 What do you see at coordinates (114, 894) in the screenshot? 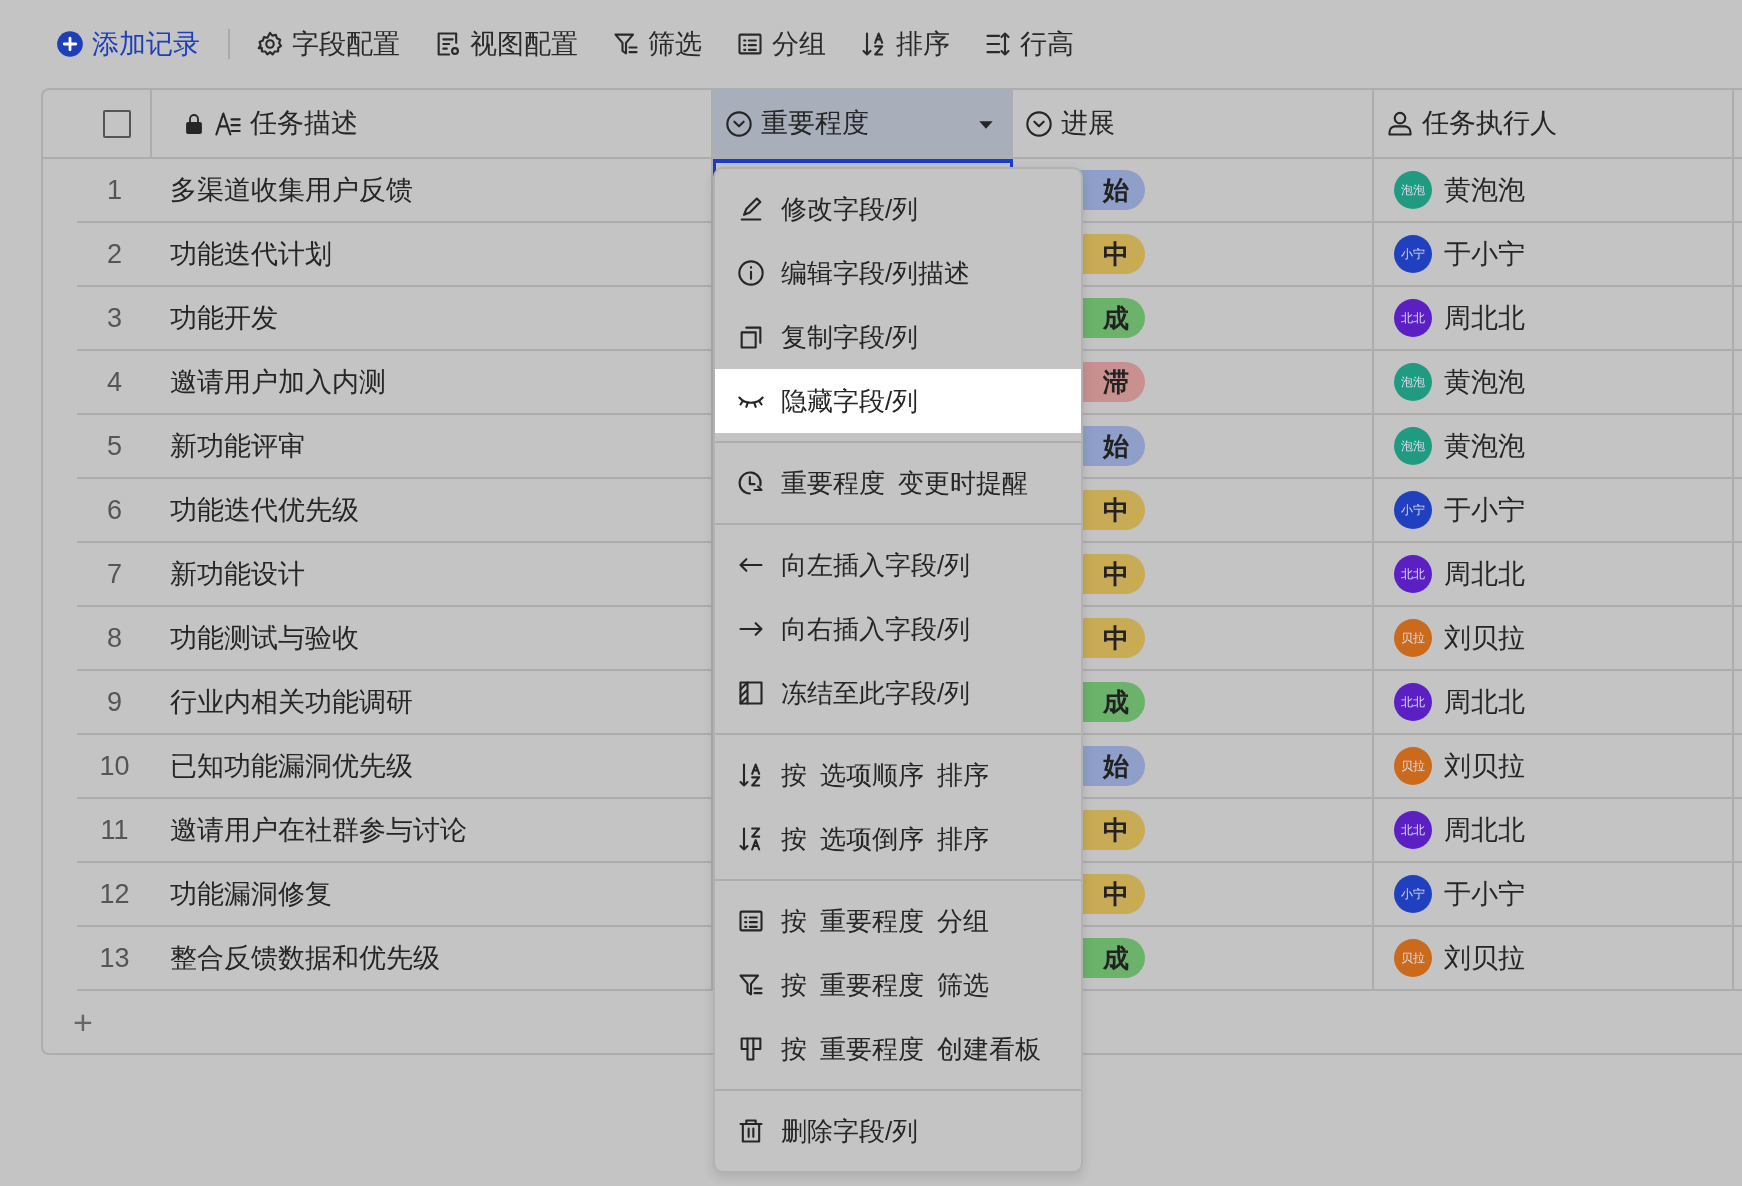
I see `row-number: 12` at bounding box center [114, 894].